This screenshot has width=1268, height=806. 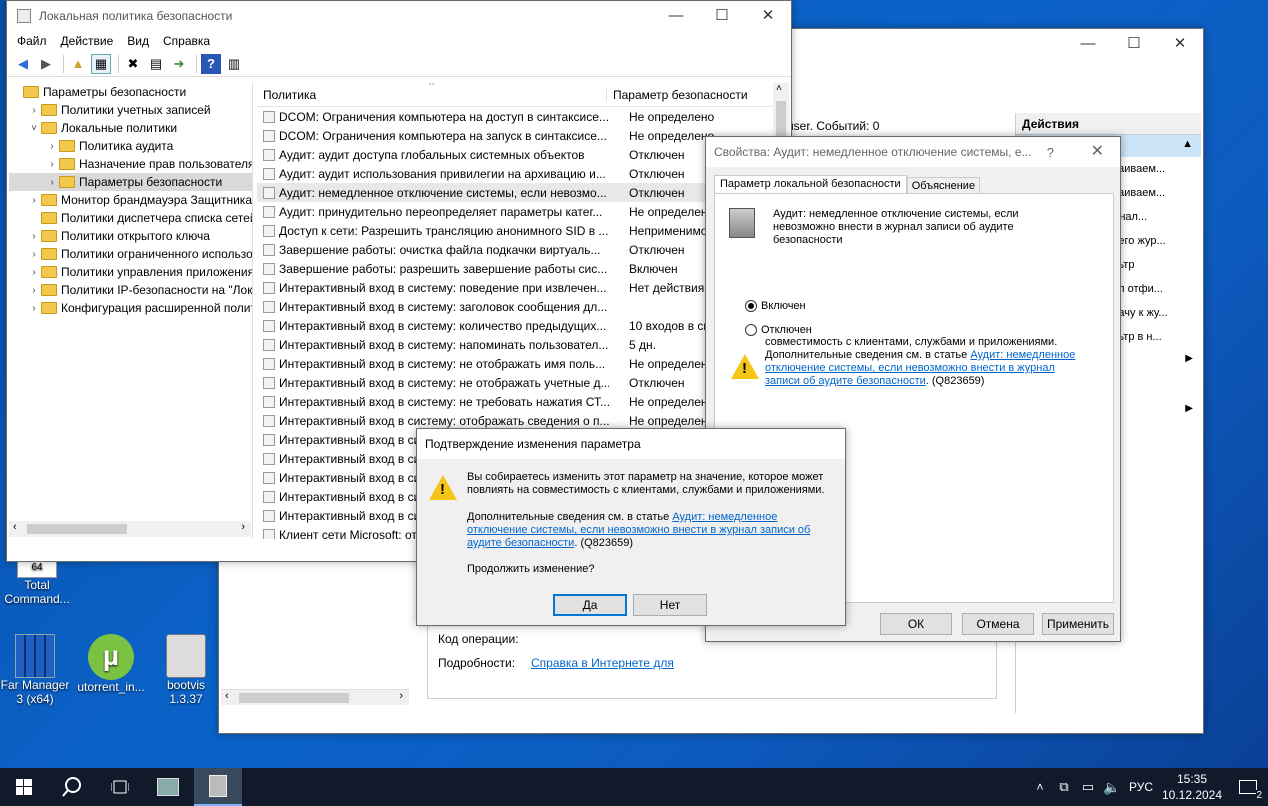 What do you see at coordinates (1088, 787) in the screenshot?
I see `battery-icon: ▭` at bounding box center [1088, 787].